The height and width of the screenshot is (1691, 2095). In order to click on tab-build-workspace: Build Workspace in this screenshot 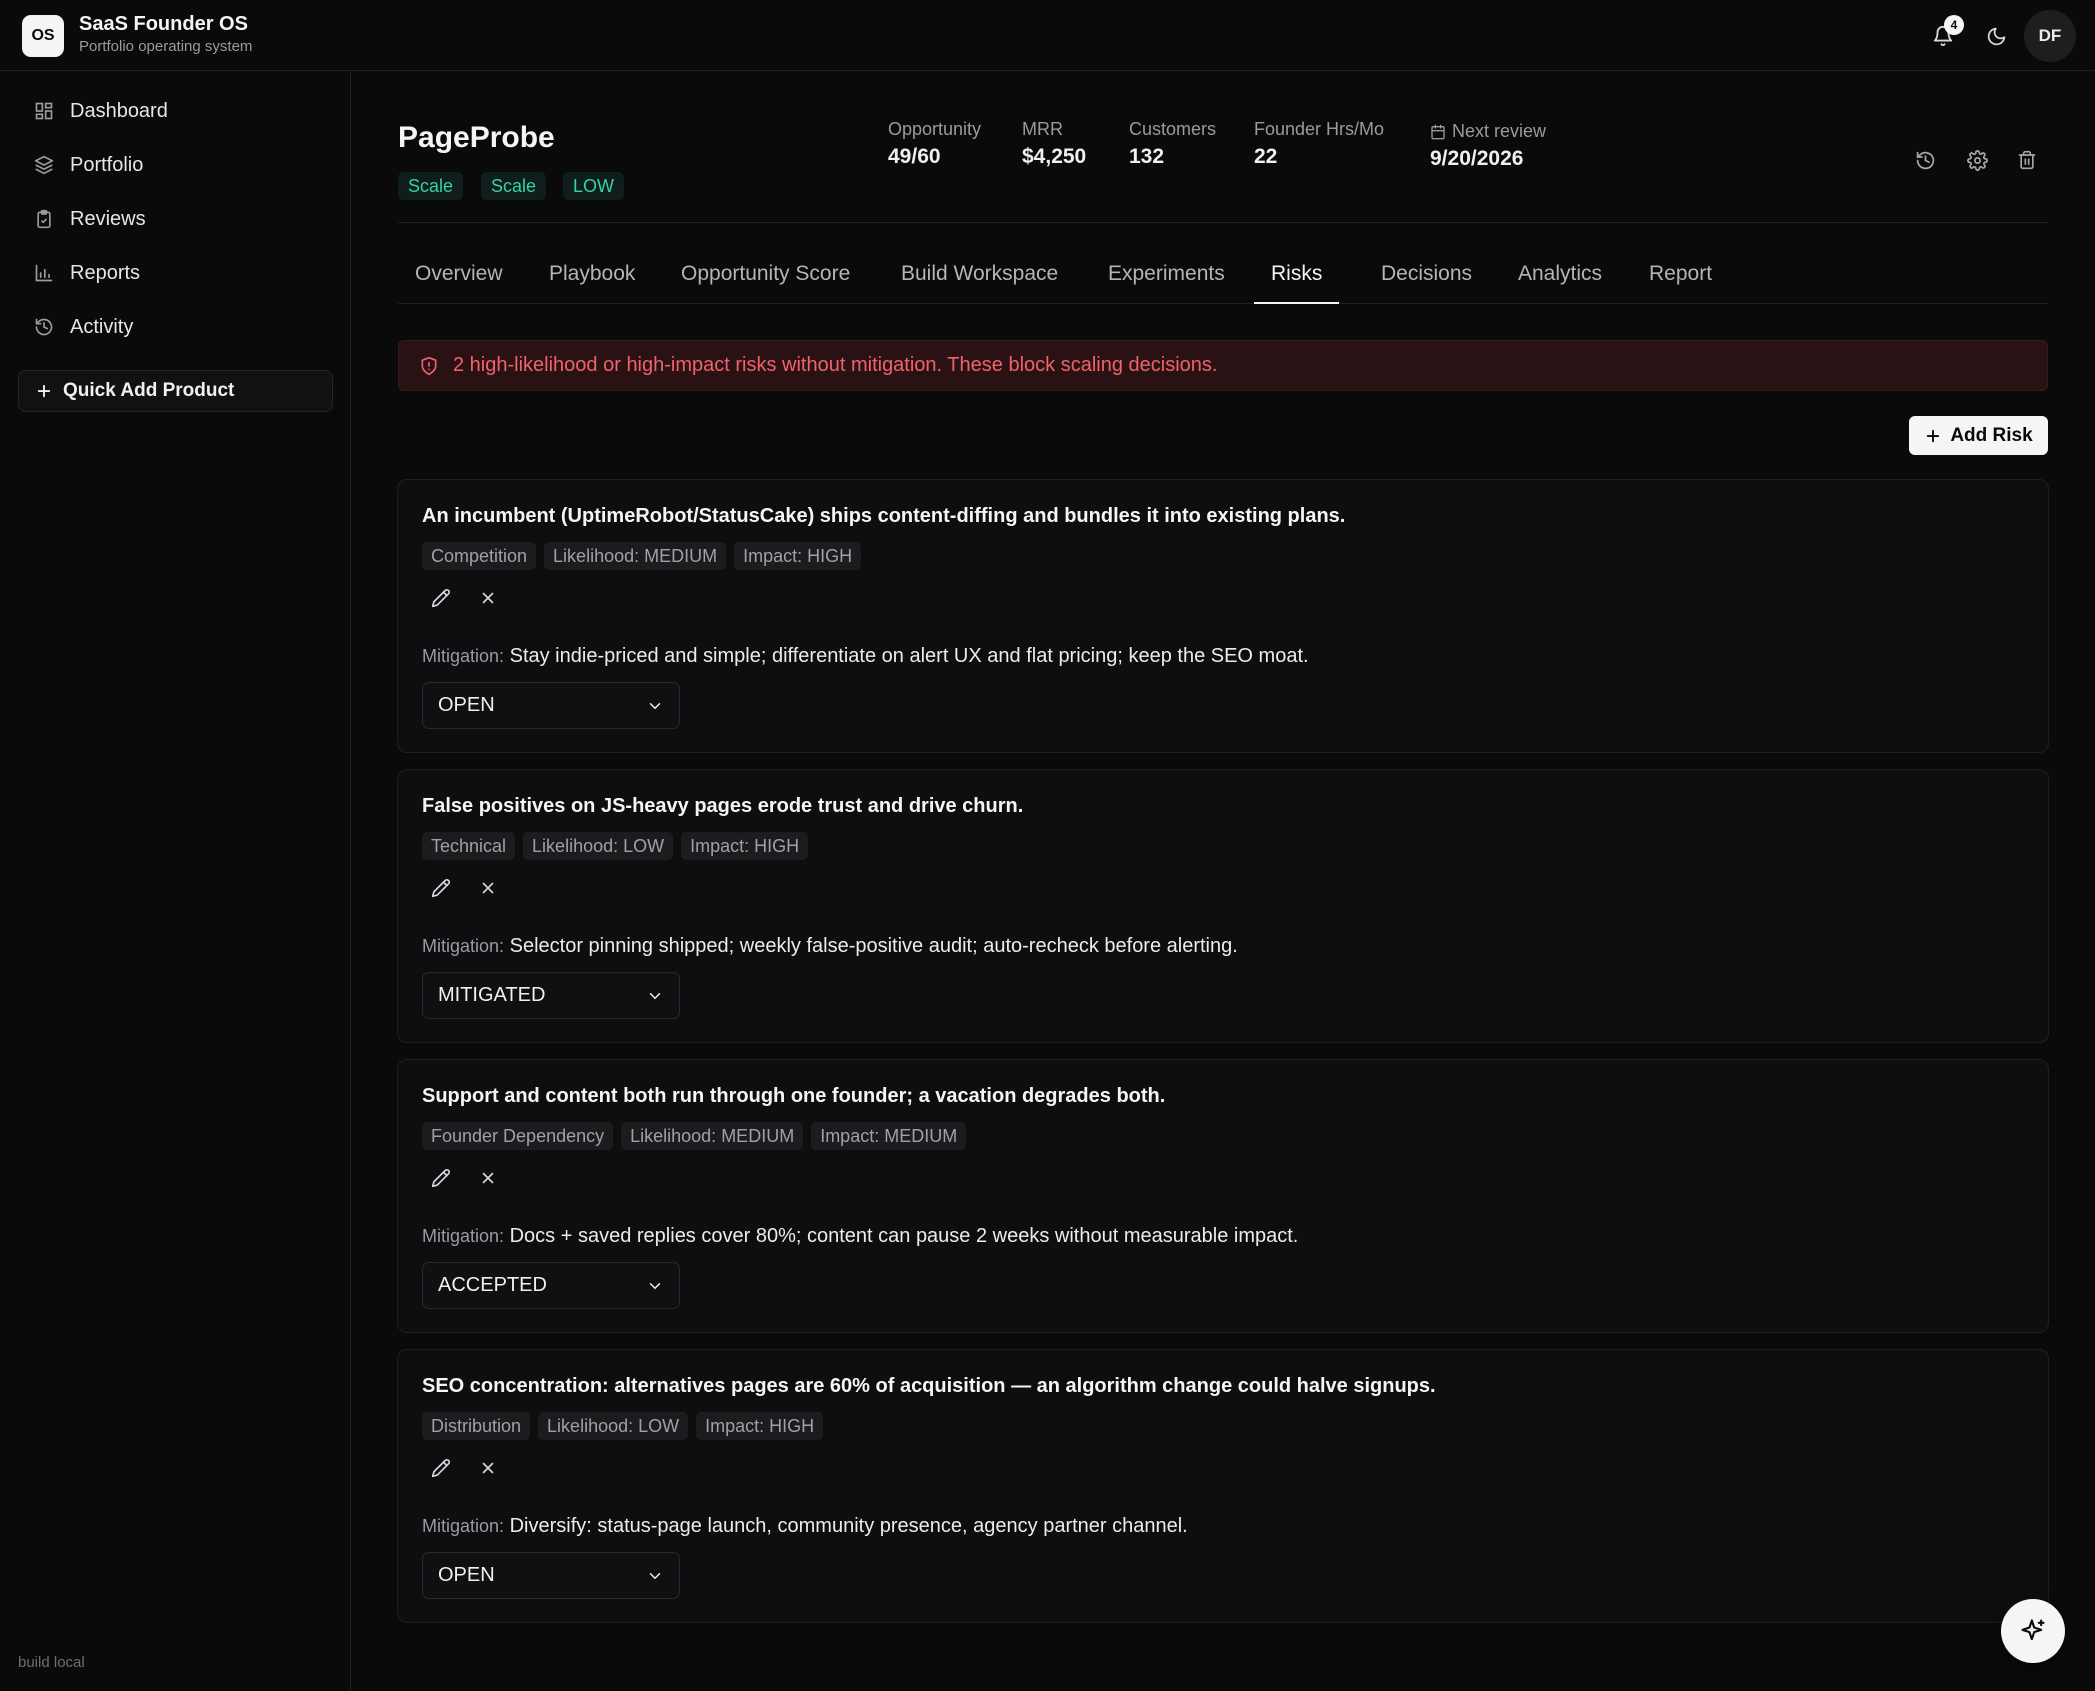, I will do `click(979, 280)`.